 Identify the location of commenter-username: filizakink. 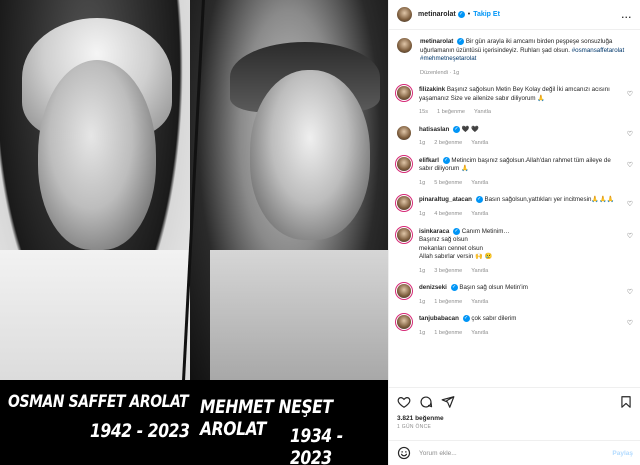
(432, 89).